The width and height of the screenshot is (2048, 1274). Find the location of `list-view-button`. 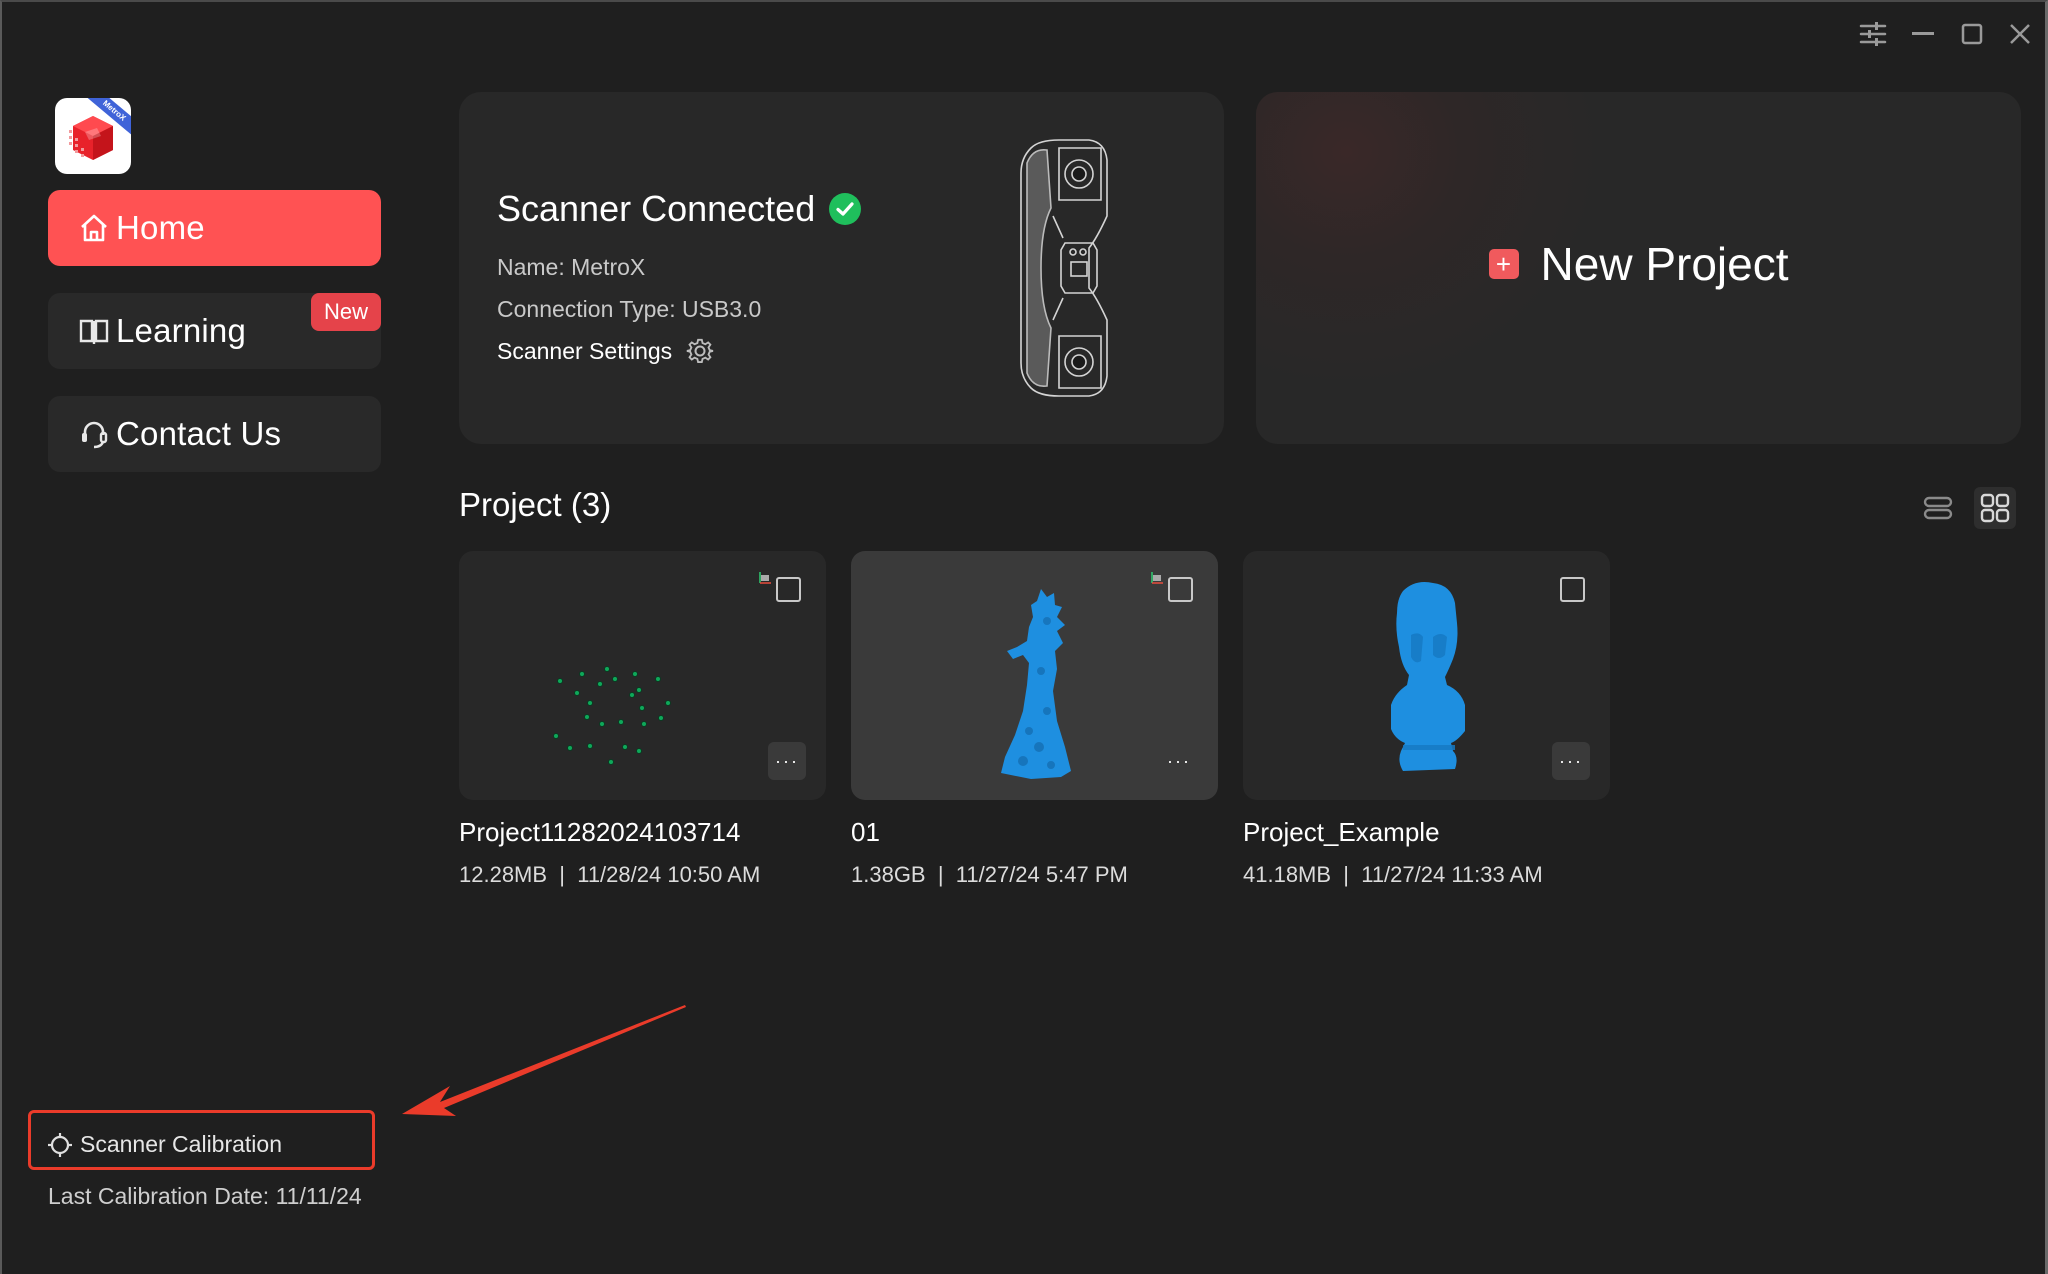

list-view-button is located at coordinates (1938, 508).